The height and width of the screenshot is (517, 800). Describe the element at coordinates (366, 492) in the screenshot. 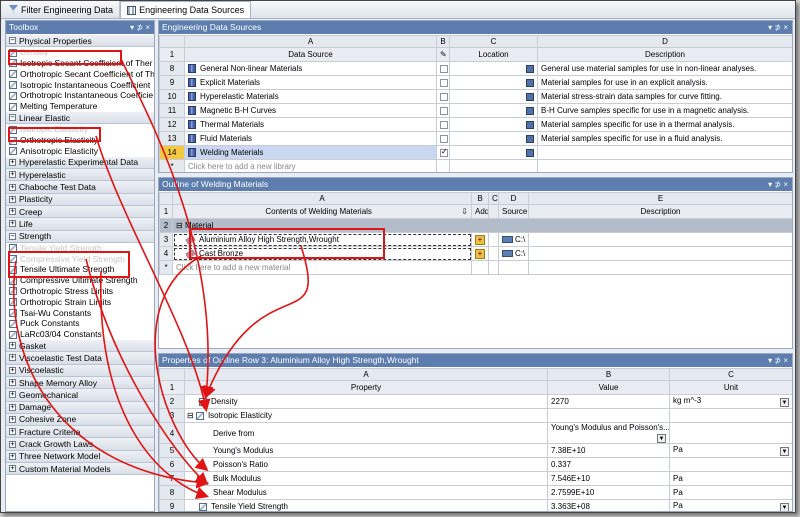

I see `property-name-cell: Shear Modulus` at that location.